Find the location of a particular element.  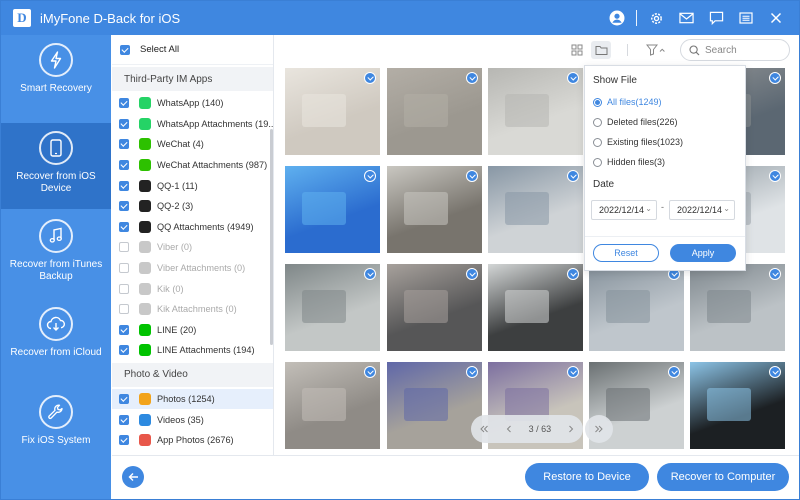

search-box is located at coordinates (735, 50).